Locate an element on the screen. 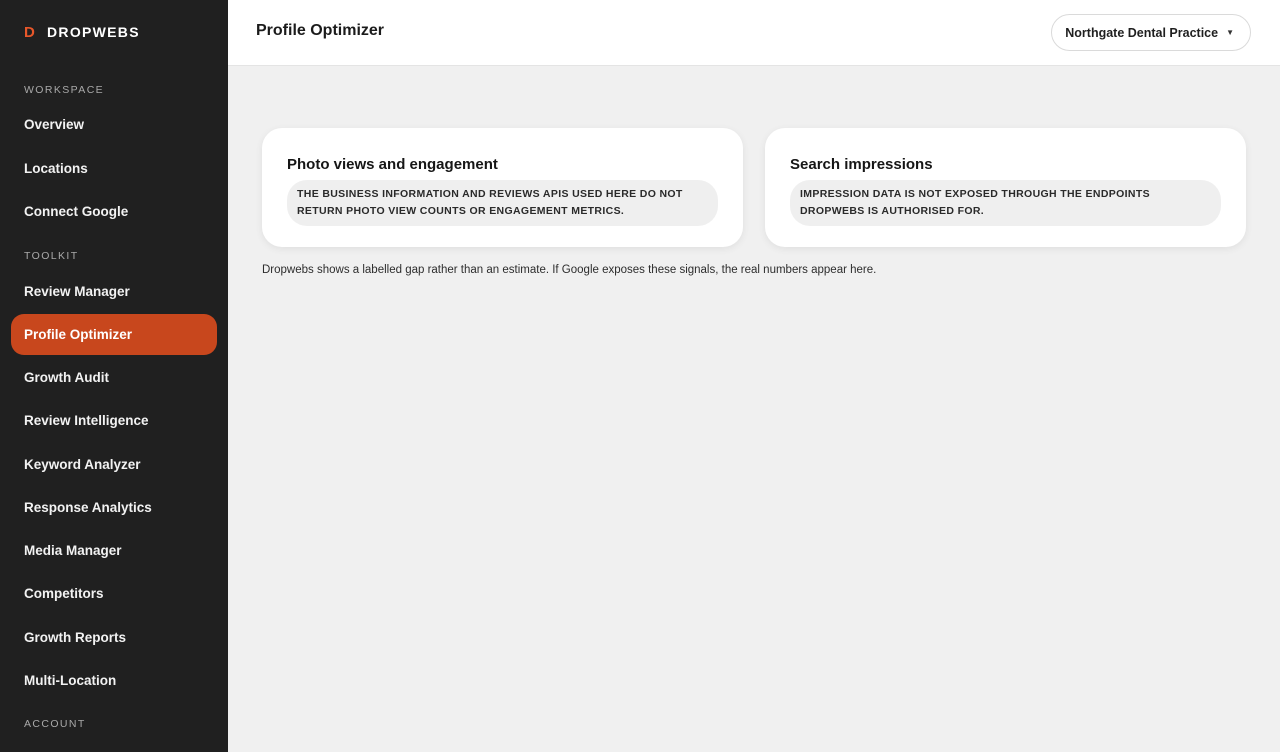  card-title: Photo views and engagement is located at coordinates (392, 164).